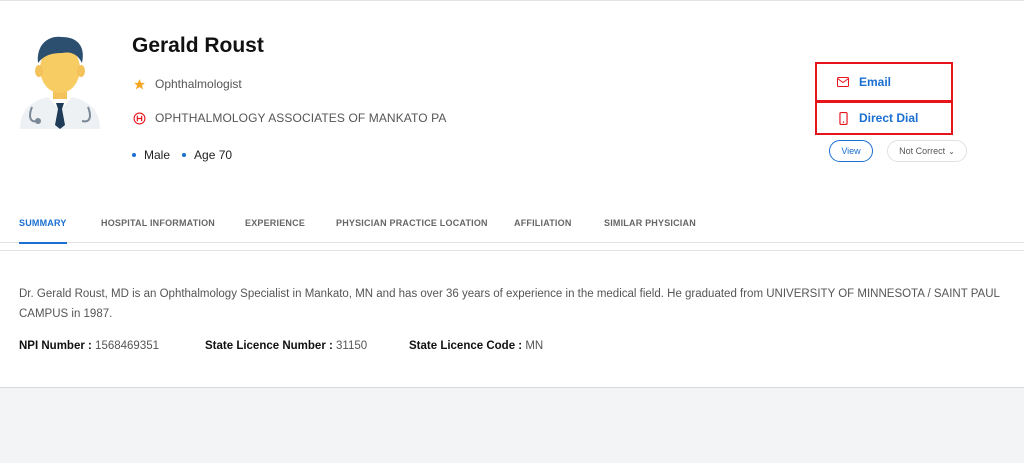 This screenshot has height=463, width=1024. I want to click on gender-label: Male, so click(157, 155).